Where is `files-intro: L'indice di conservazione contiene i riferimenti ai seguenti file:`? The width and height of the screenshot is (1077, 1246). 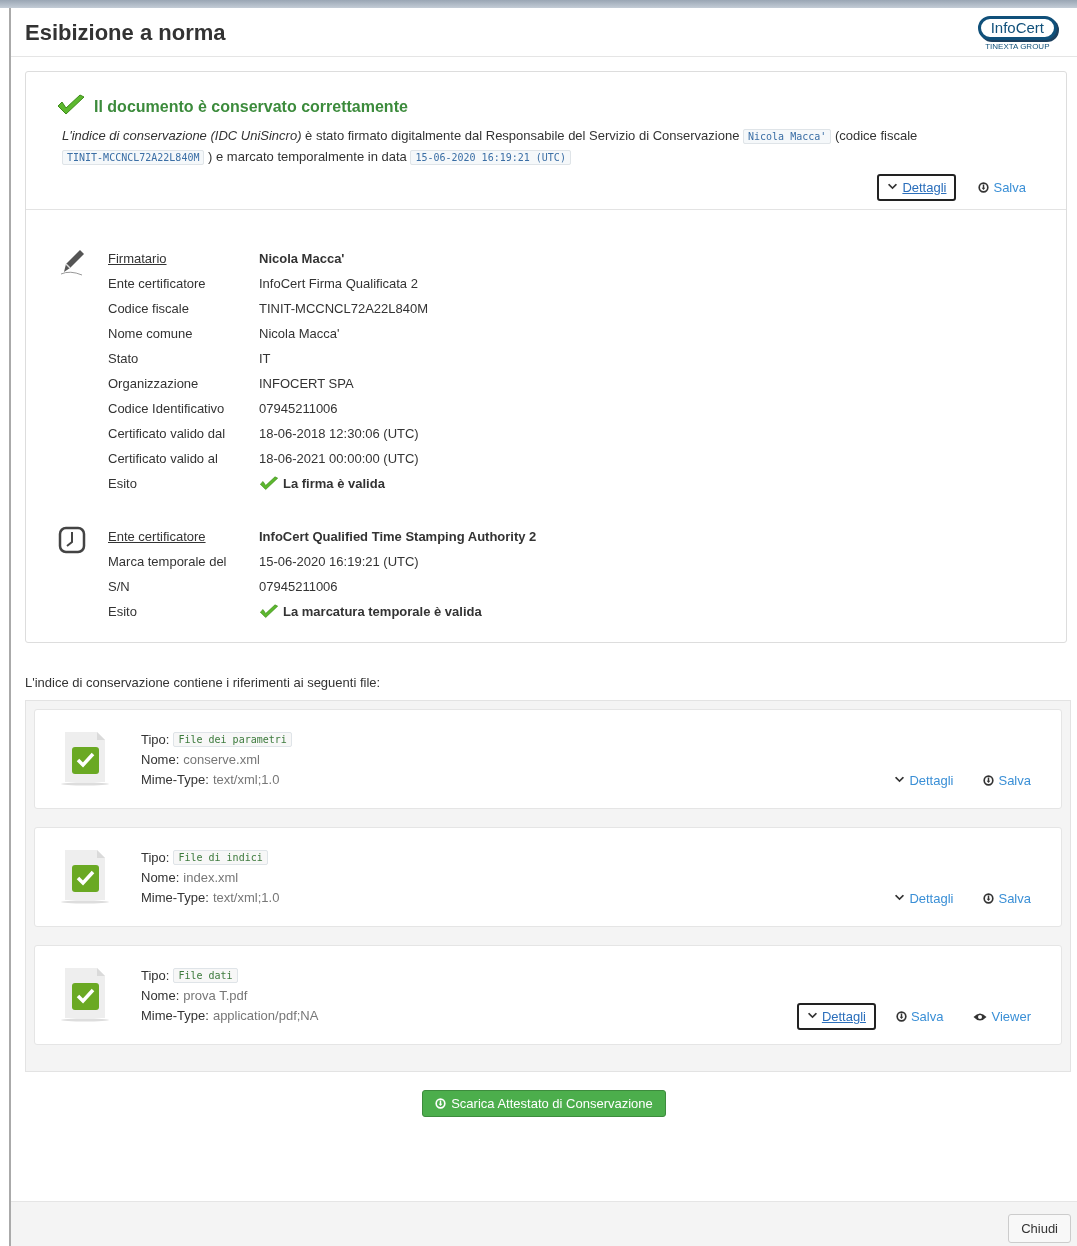 files-intro: L'indice di conservazione contiene i riferimenti ai seguenti file: is located at coordinates (203, 682).